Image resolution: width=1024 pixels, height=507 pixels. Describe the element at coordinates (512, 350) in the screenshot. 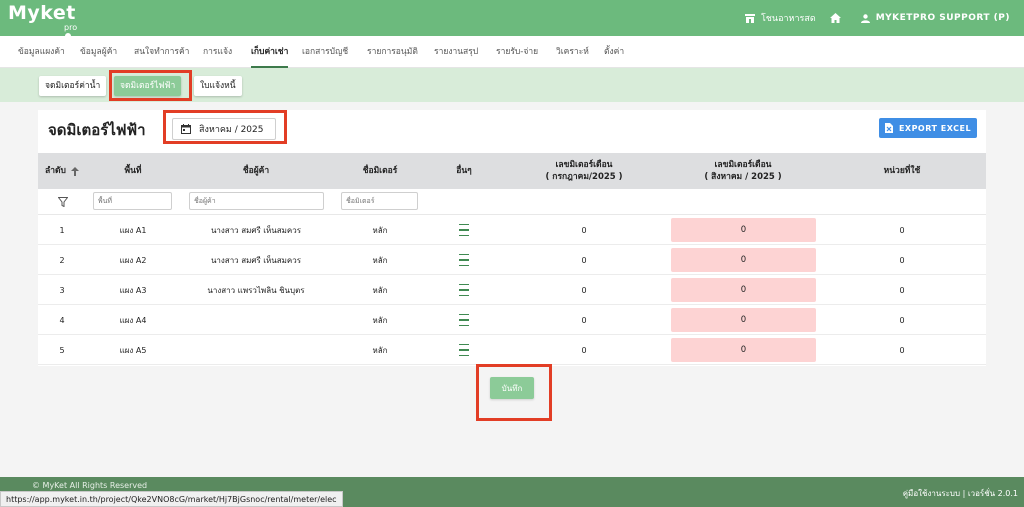

I see `table-row: 5 แผง A5 หลัก 0 0 0` at that location.